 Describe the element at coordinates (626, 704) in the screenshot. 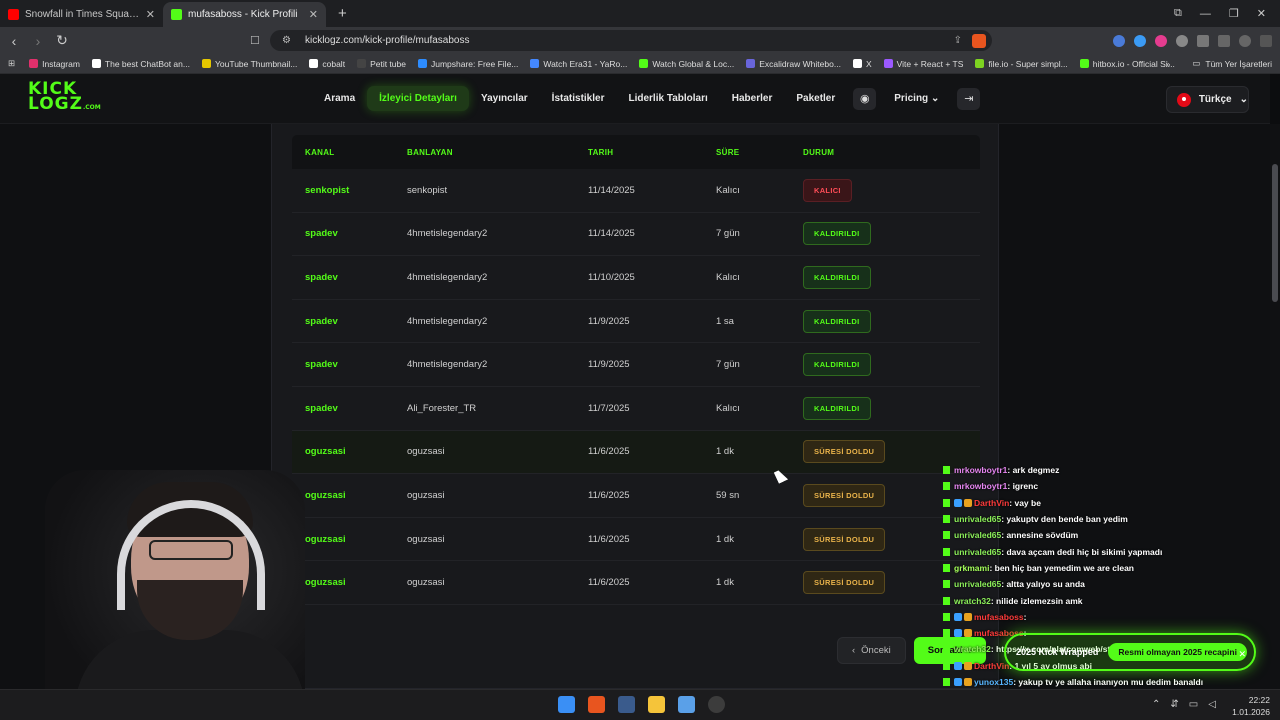

I see `steam-icon` at that location.